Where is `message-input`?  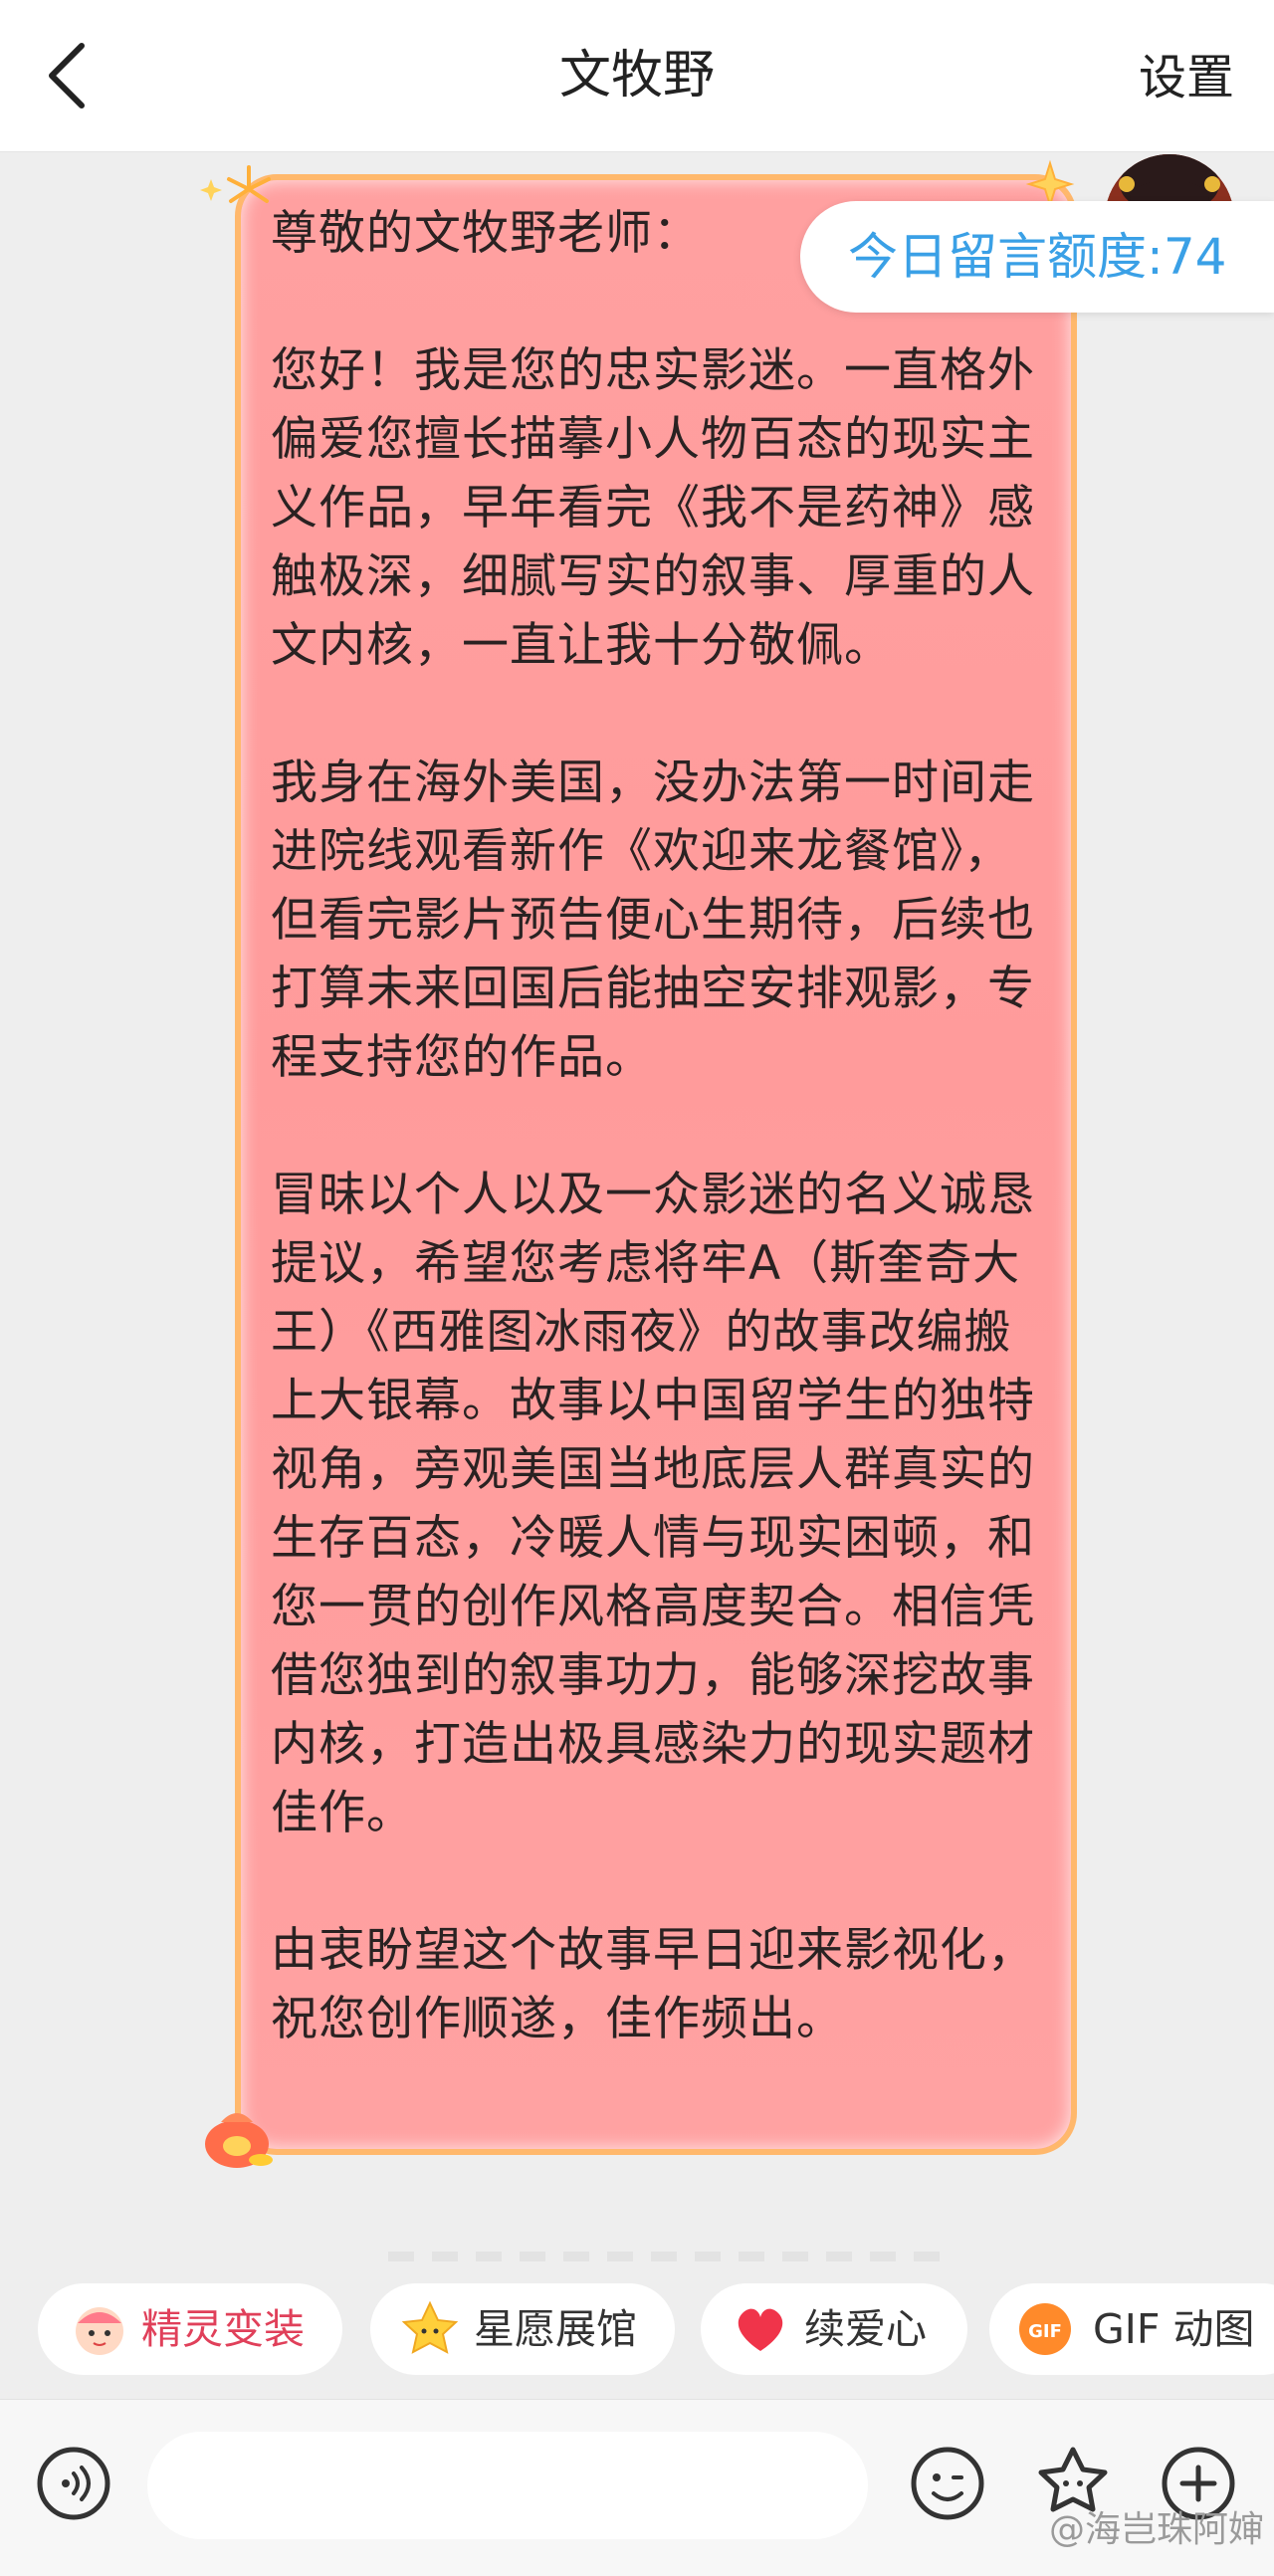
message-input is located at coordinates (507, 2485).